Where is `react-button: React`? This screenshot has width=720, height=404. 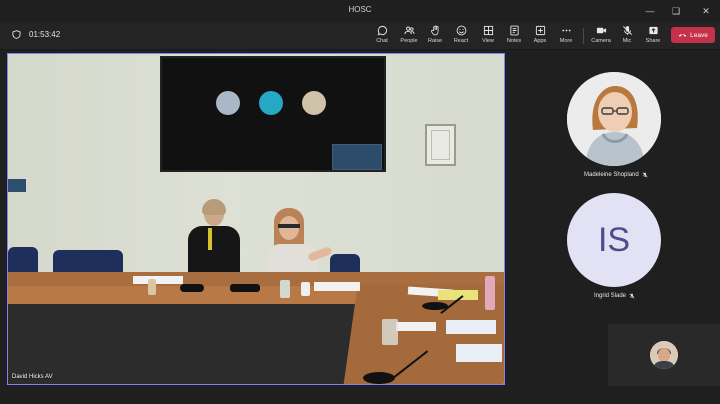
react-button: React is located at coordinates (461, 37).